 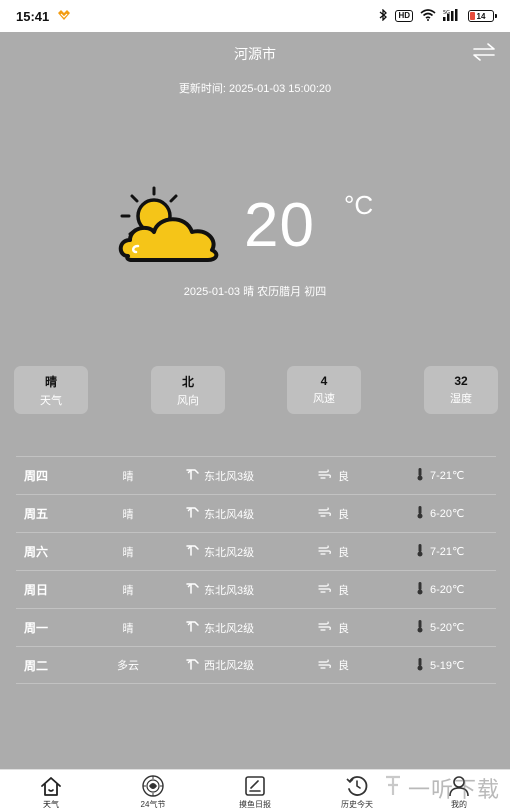 I want to click on forecast-day: 周日, so click(x=36, y=590).